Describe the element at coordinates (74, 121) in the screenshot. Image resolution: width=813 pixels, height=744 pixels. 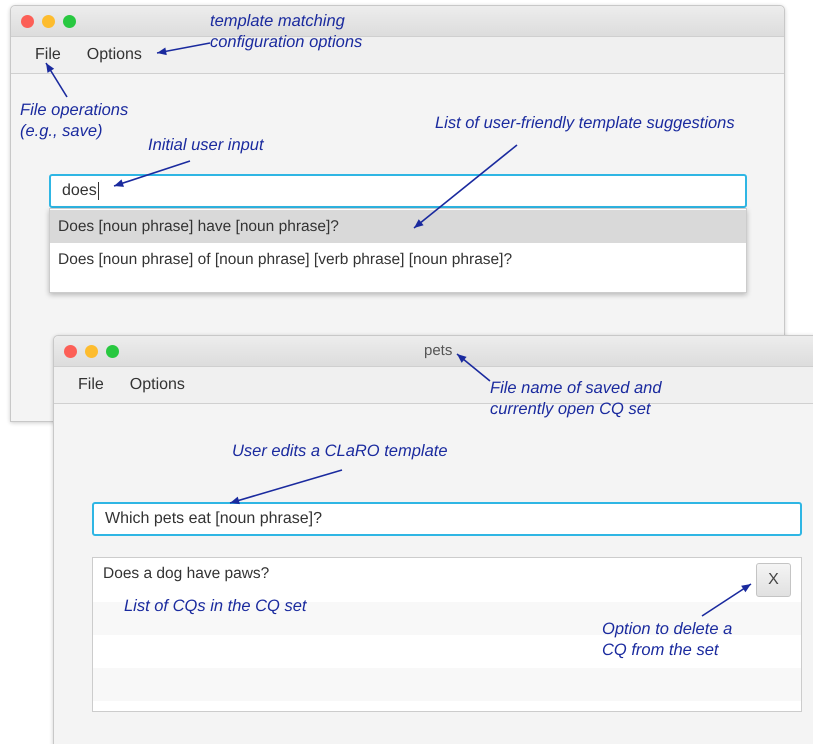
I see `annotation-text: File operations (e.g., save)` at that location.